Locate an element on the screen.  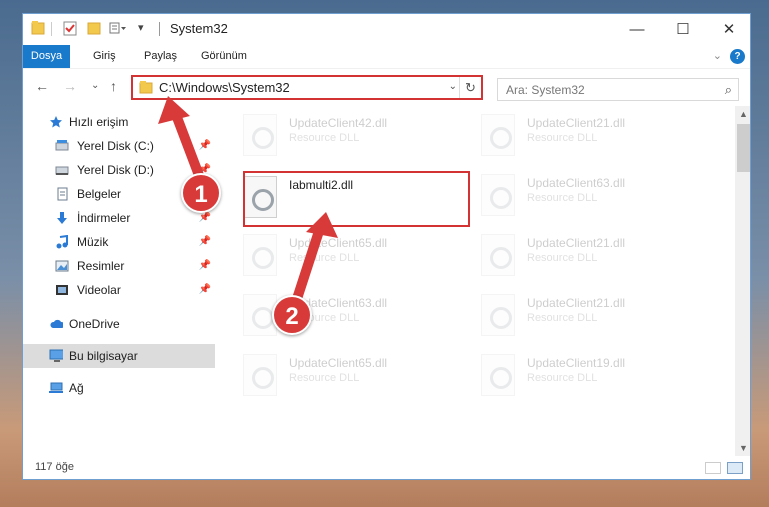
arrow-1-head is located at coordinates (174, 110).